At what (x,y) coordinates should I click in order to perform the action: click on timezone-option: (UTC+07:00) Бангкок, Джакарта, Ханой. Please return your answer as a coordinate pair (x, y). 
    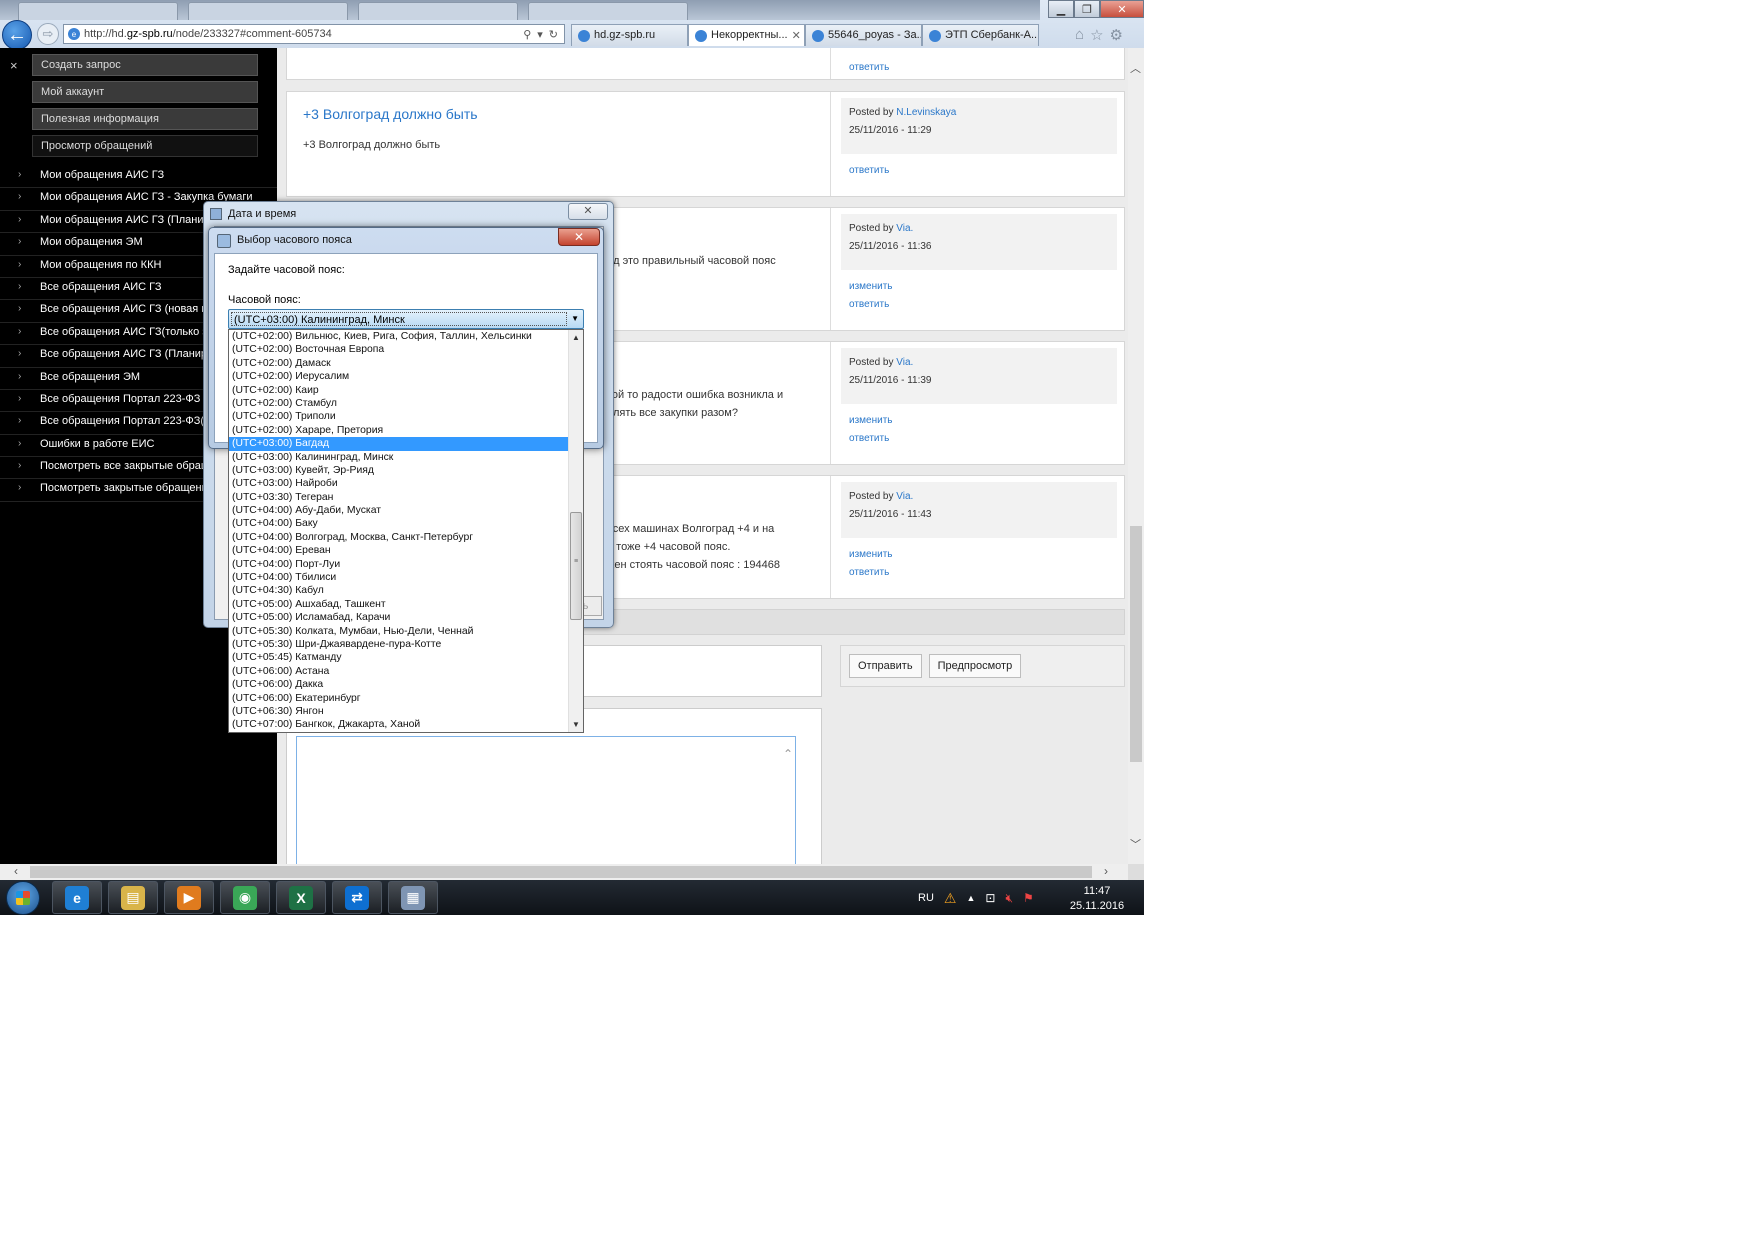
    Looking at the image, I should click on (398, 724).